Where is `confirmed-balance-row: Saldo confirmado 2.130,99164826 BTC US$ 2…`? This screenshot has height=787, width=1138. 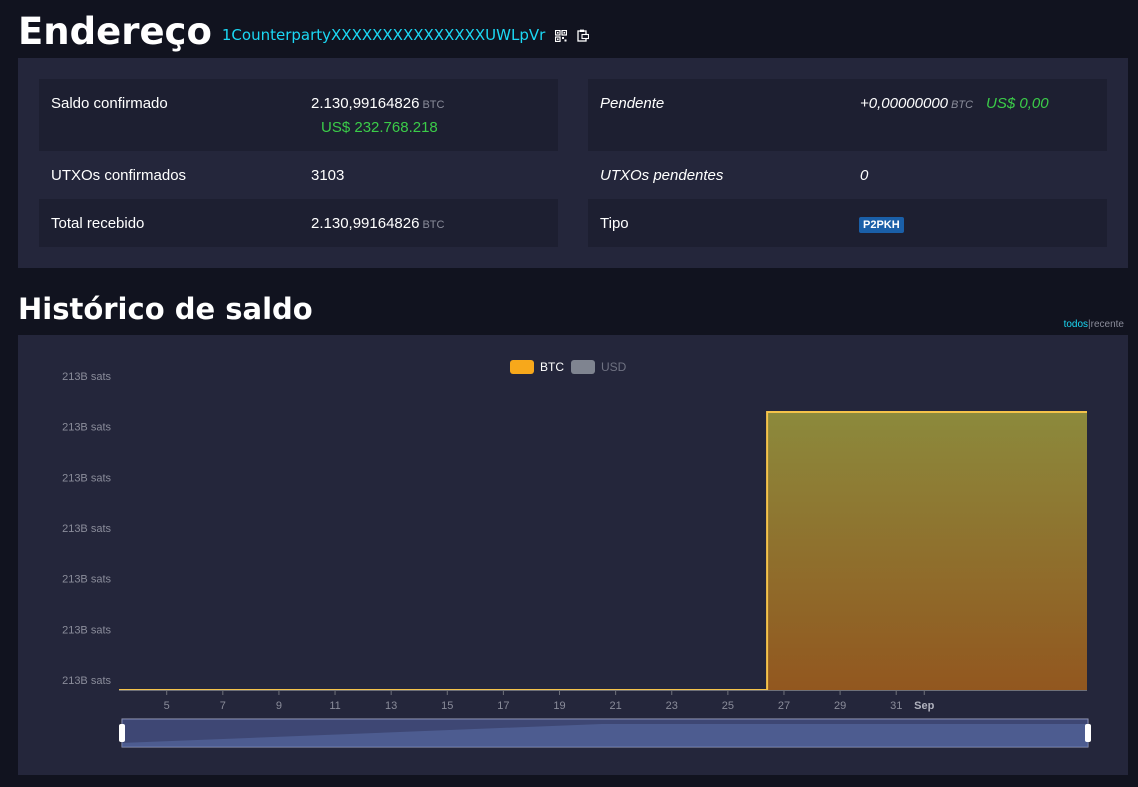 confirmed-balance-row: Saldo confirmado 2.130,99164826 BTC US$ 2… is located at coordinates (298, 115).